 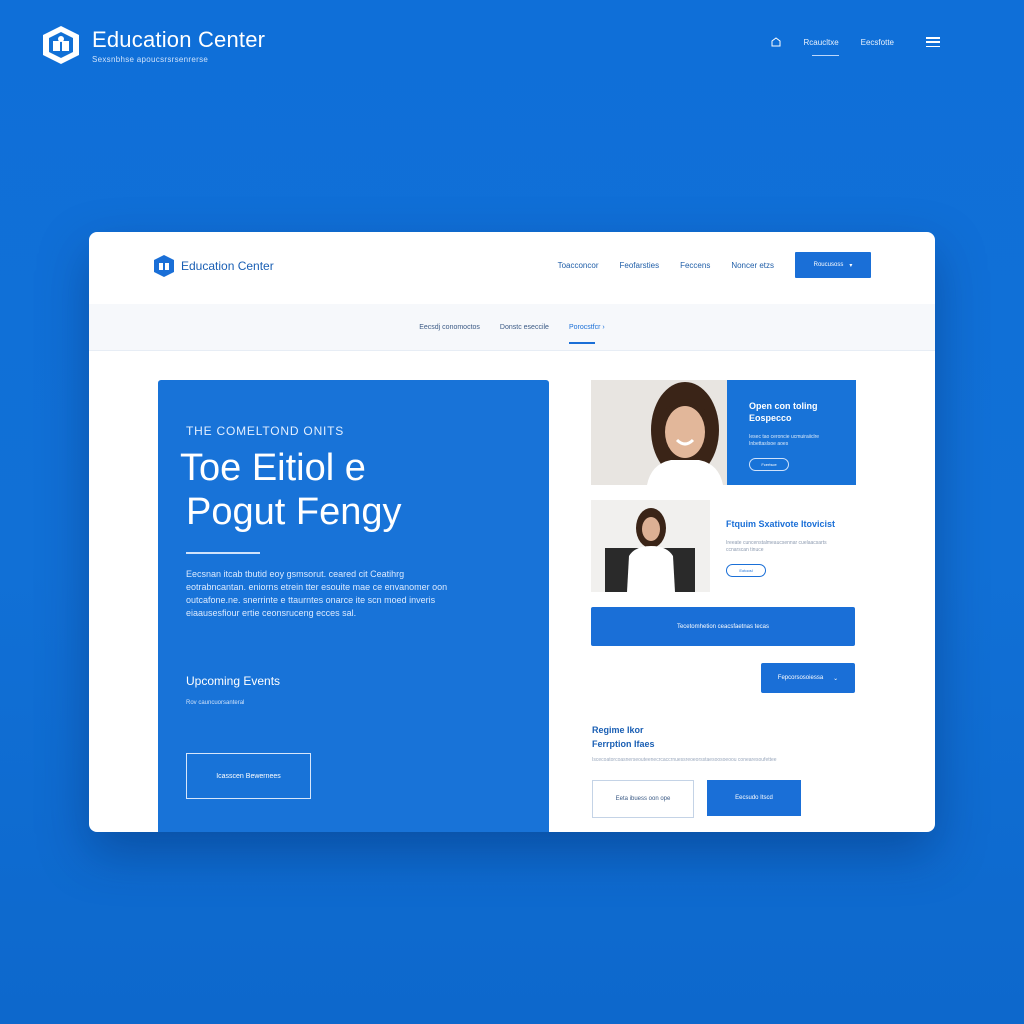 What do you see at coordinates (754, 798) in the screenshot?
I see `register-filled-button: Eecsudo Itscd` at bounding box center [754, 798].